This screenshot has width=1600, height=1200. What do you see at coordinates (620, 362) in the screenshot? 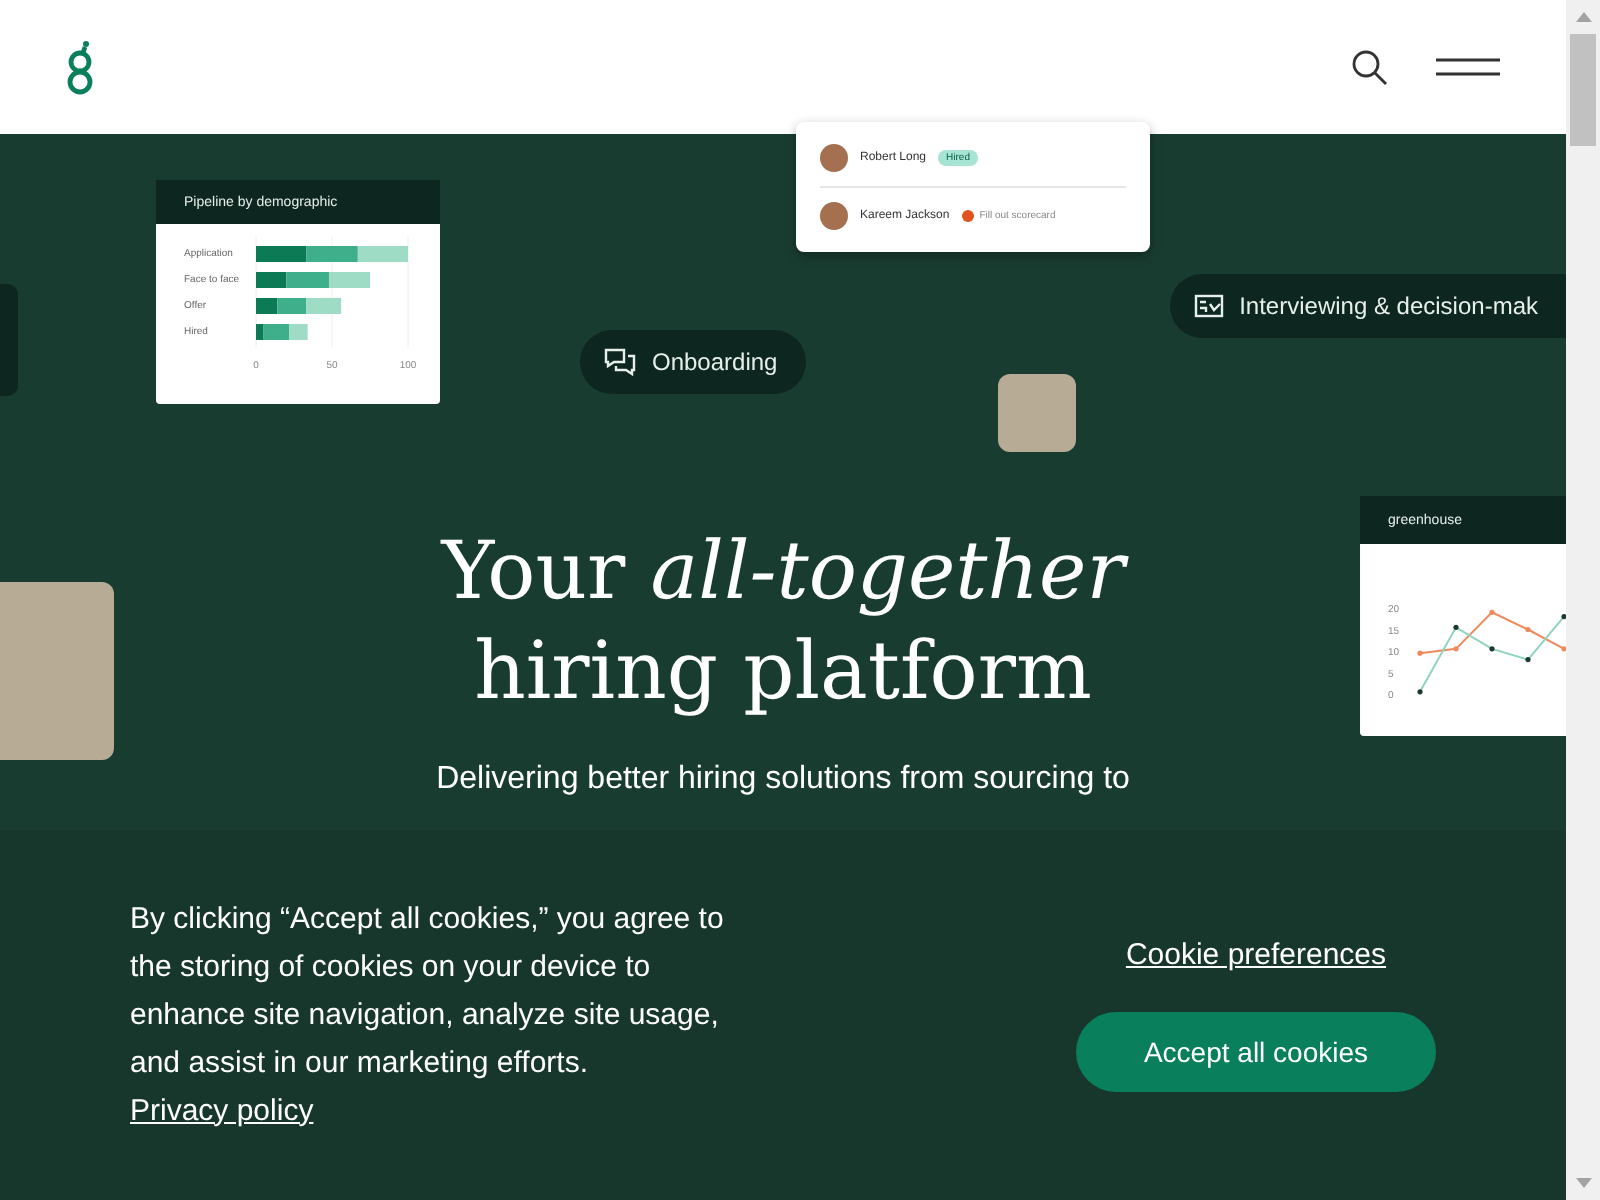
I see `speech-bubbles-icon` at bounding box center [620, 362].